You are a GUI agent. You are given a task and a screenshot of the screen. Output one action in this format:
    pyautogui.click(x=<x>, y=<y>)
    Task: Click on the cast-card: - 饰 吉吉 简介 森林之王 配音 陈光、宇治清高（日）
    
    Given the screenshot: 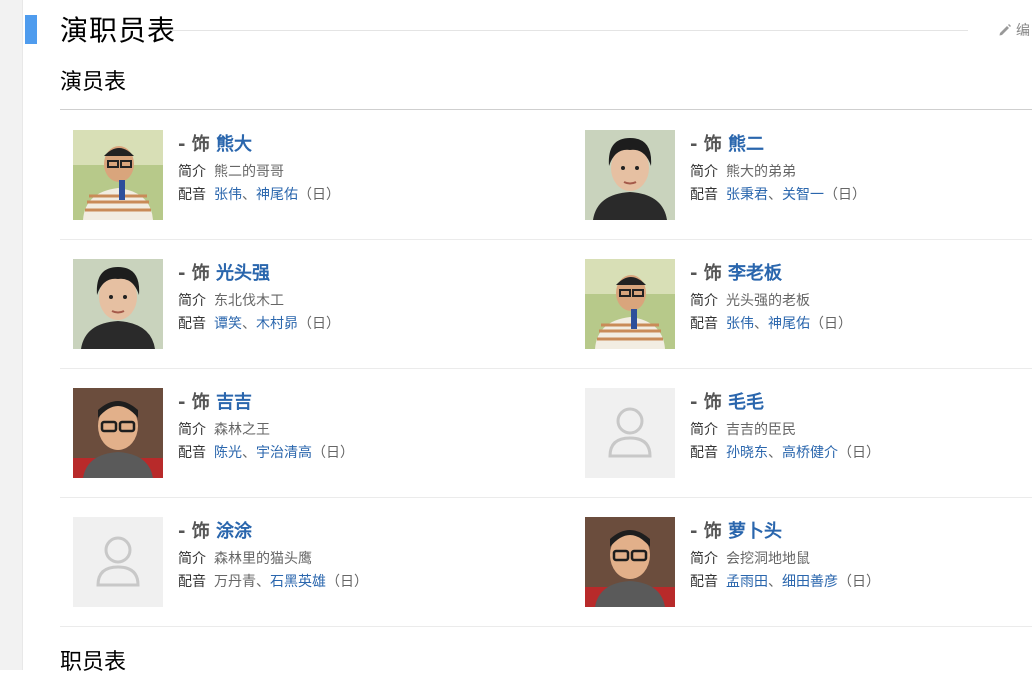 What is the action you would take?
    pyautogui.click(x=293, y=433)
    